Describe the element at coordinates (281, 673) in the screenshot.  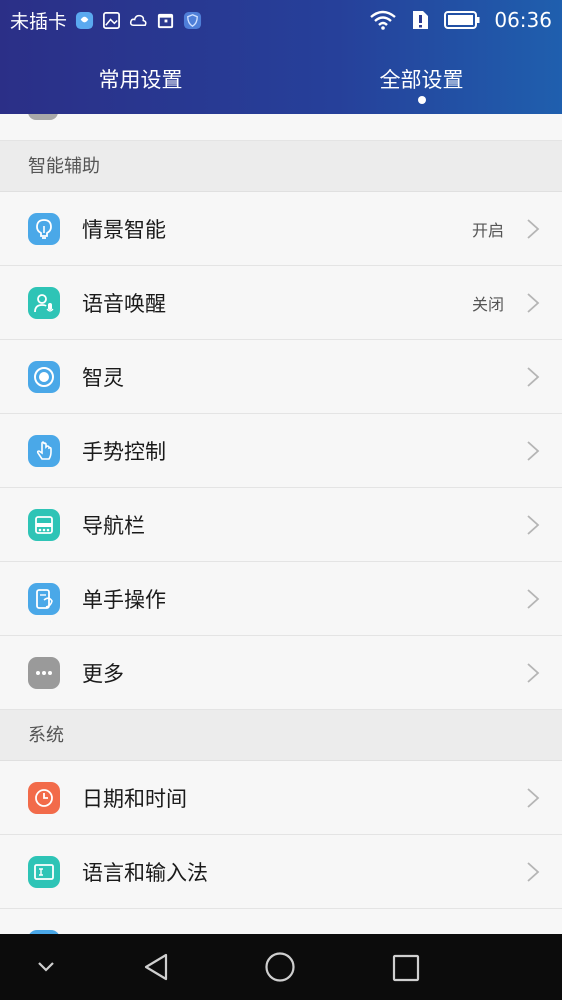
I see `settings-item-more: 更多` at that location.